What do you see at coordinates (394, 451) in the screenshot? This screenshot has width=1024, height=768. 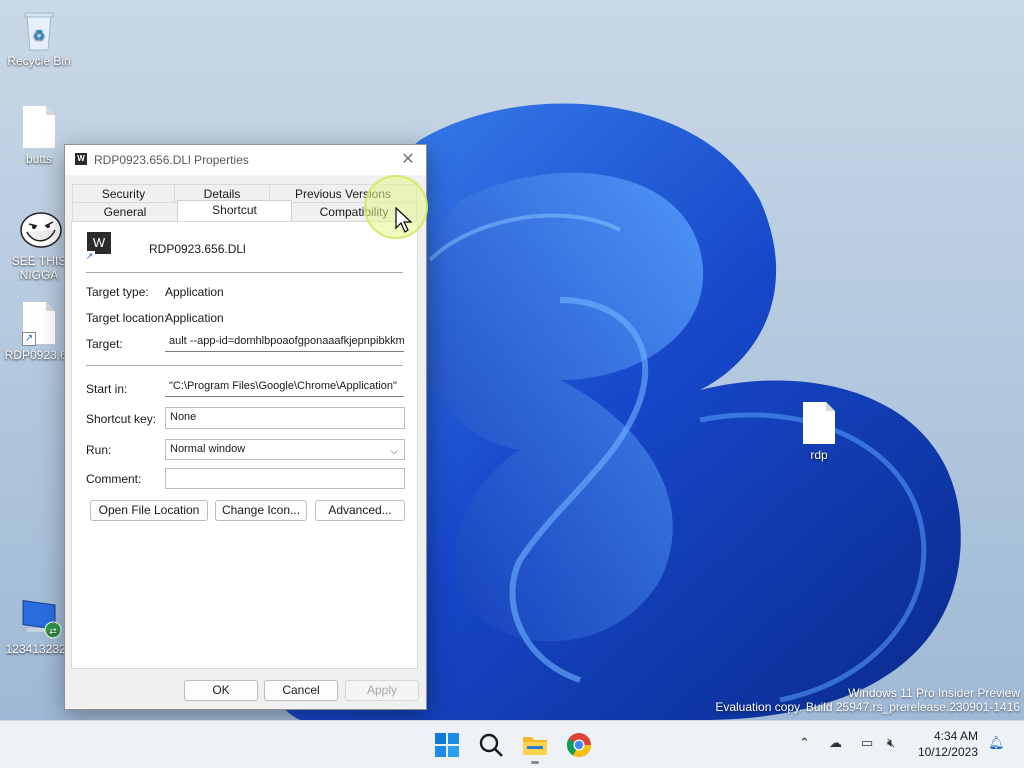 I see `chevron-down-icon: ⌵` at bounding box center [394, 451].